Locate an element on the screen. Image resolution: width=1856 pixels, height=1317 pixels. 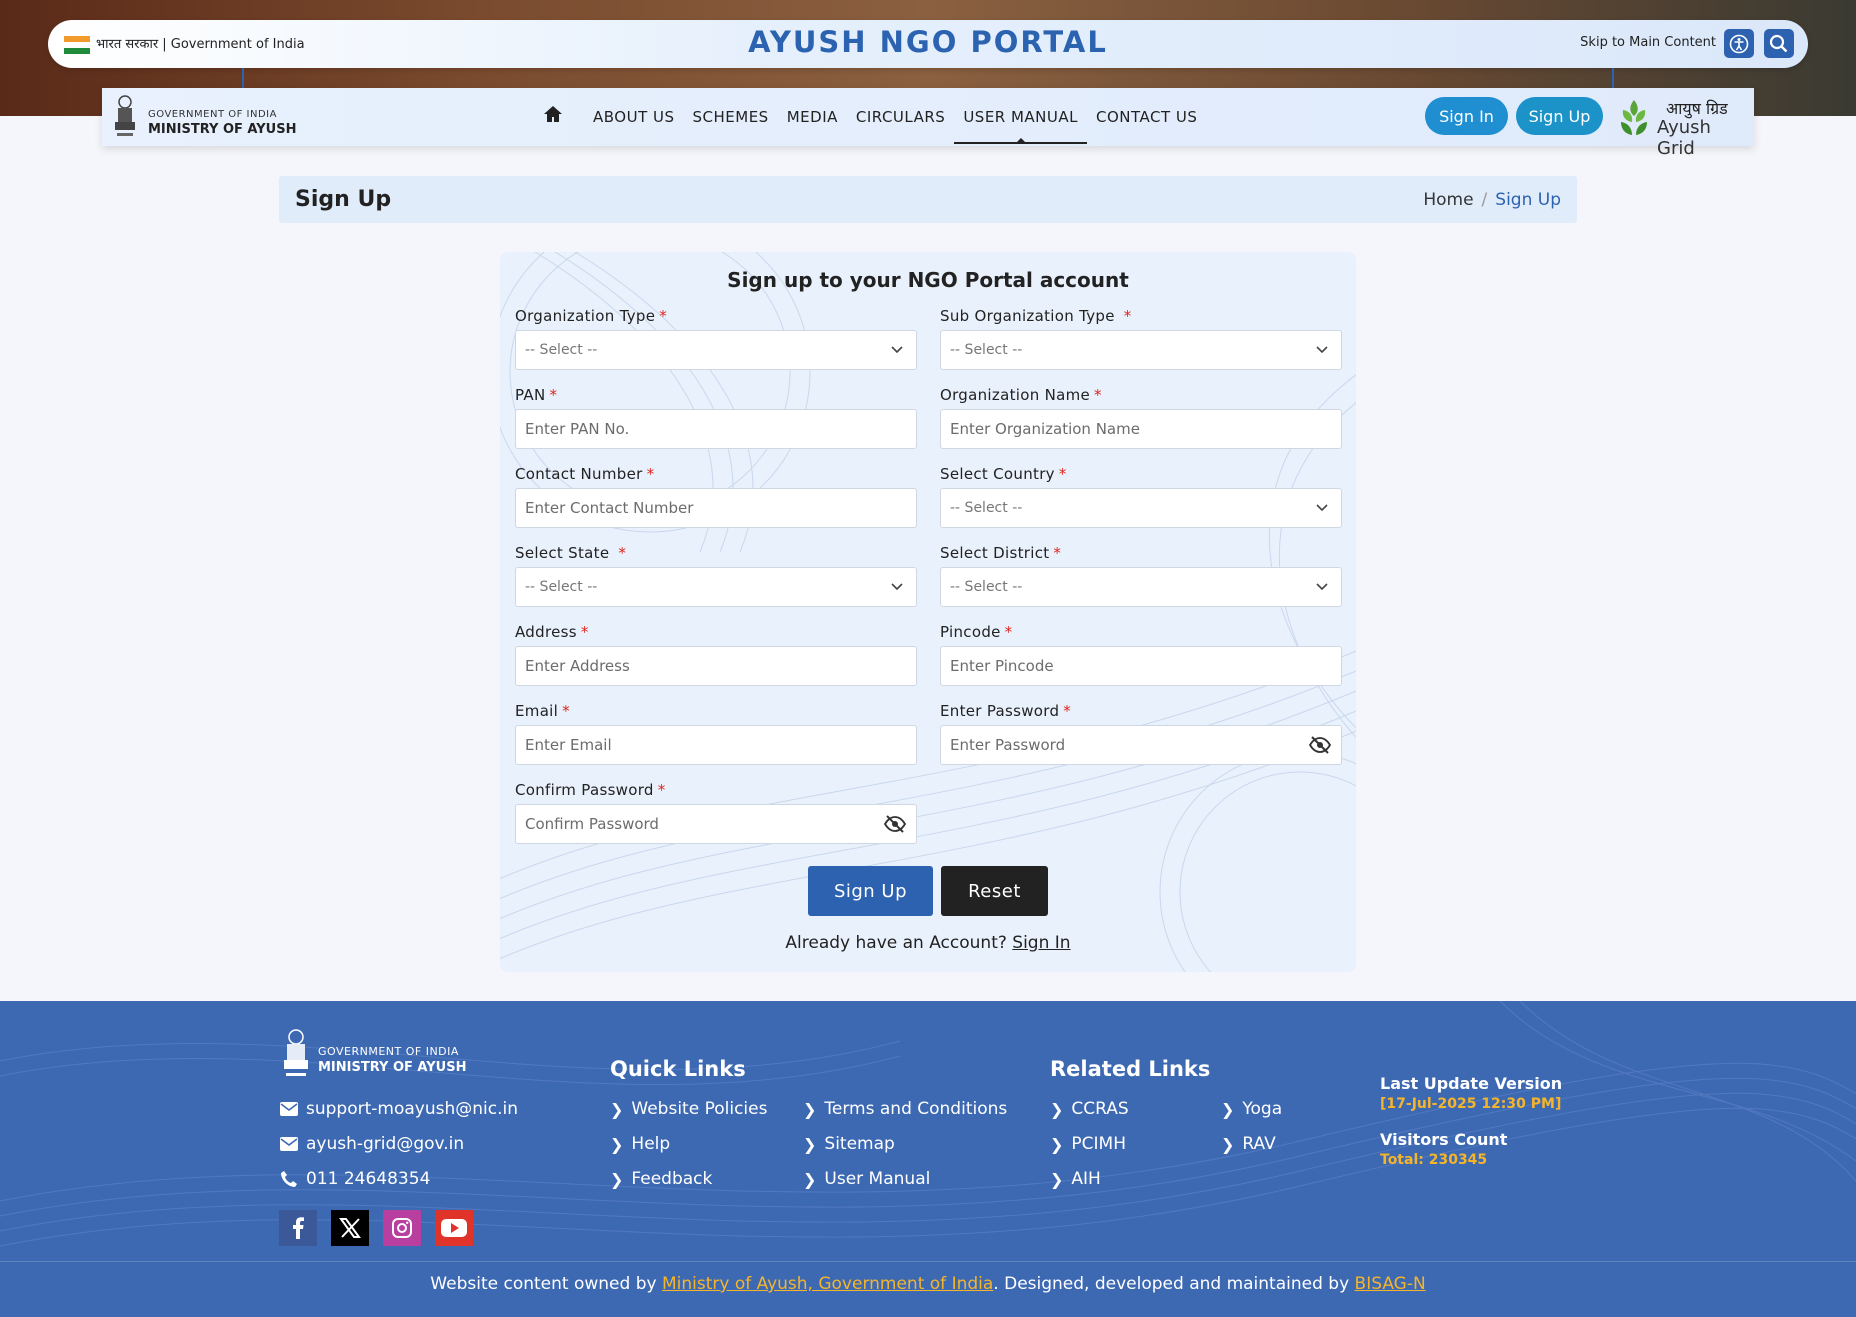
footer-link-aih: ❯ AIH is located at coordinates (1075, 1179).